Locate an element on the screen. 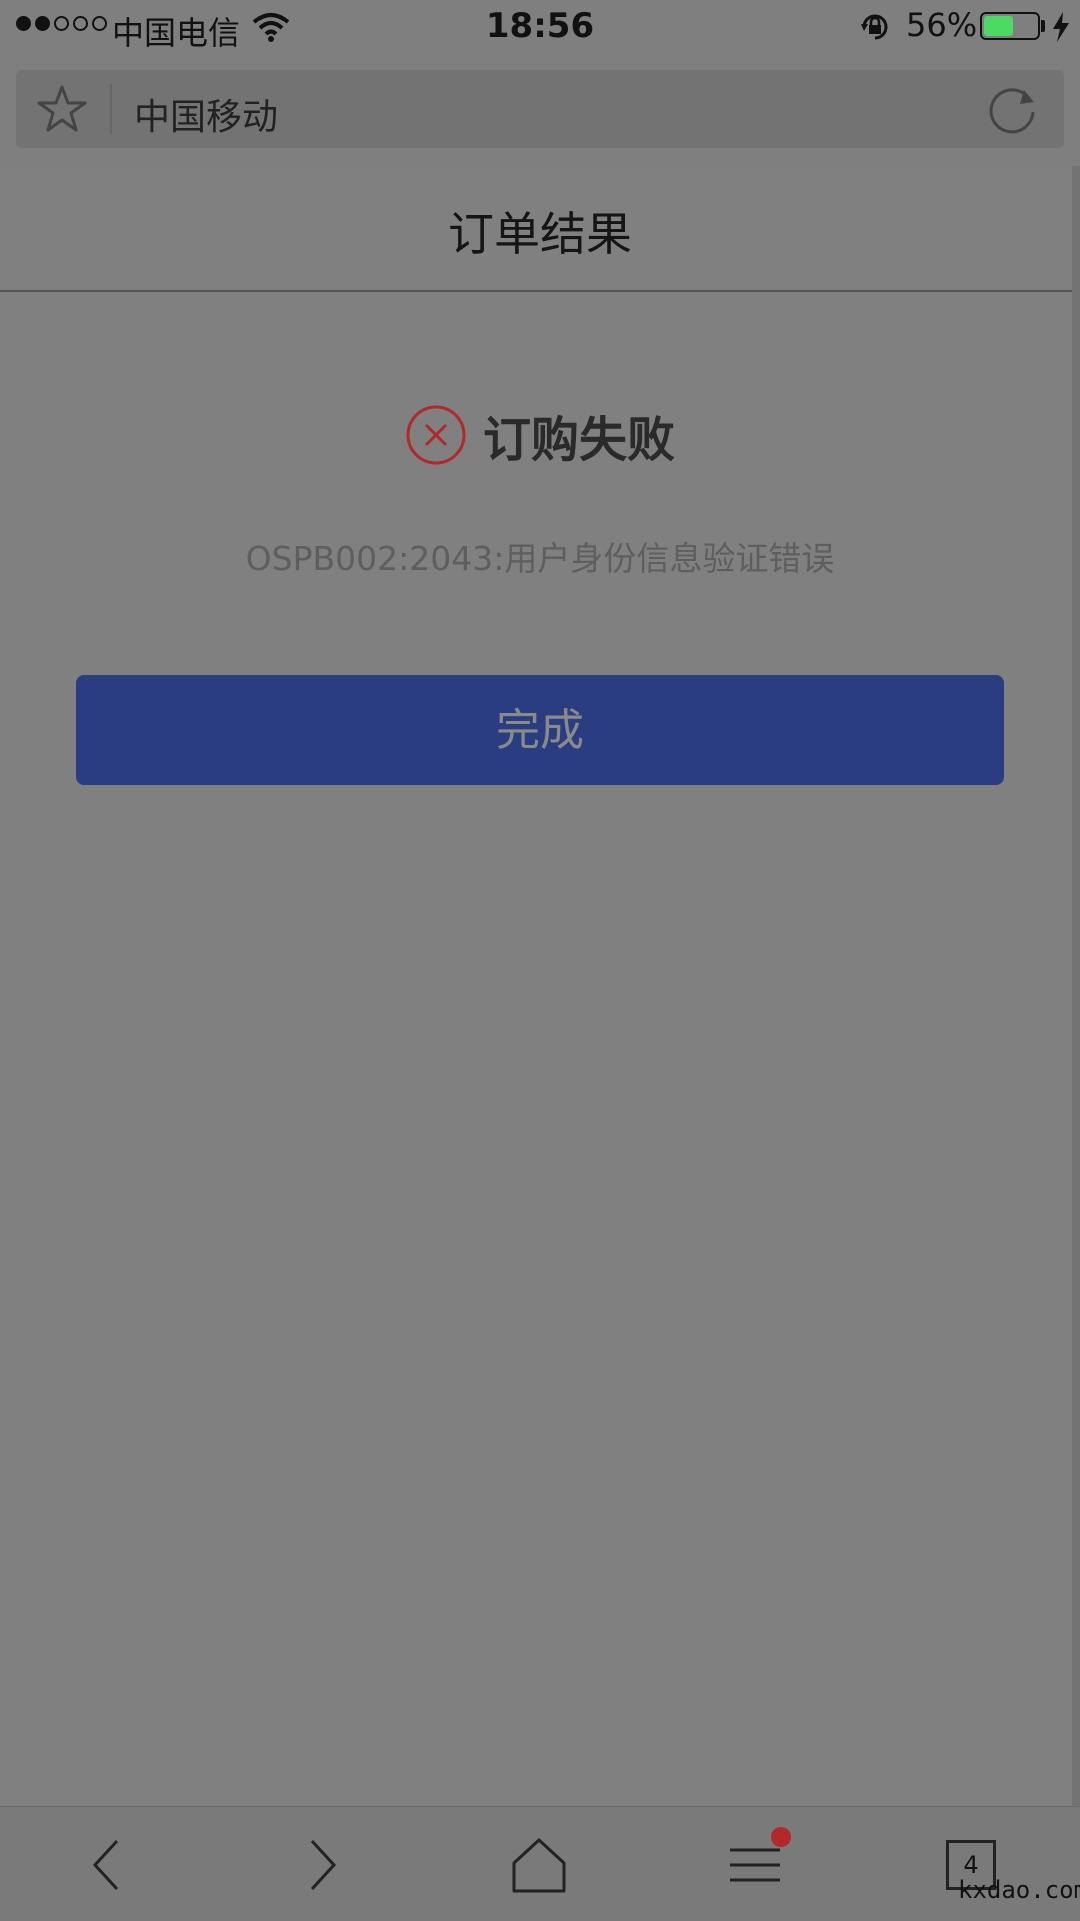 Image resolution: width=1080 pixels, height=1921 pixels. site-title: 中国移动 is located at coordinates (206, 114).